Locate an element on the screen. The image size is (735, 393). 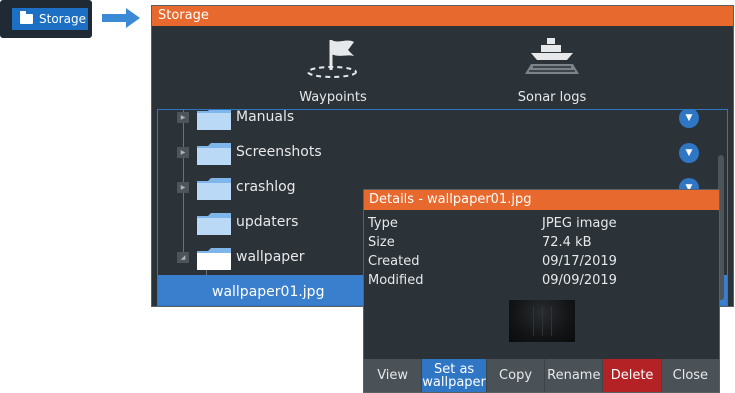
details-row: Created 09/17/2019 is located at coordinates (538, 263).